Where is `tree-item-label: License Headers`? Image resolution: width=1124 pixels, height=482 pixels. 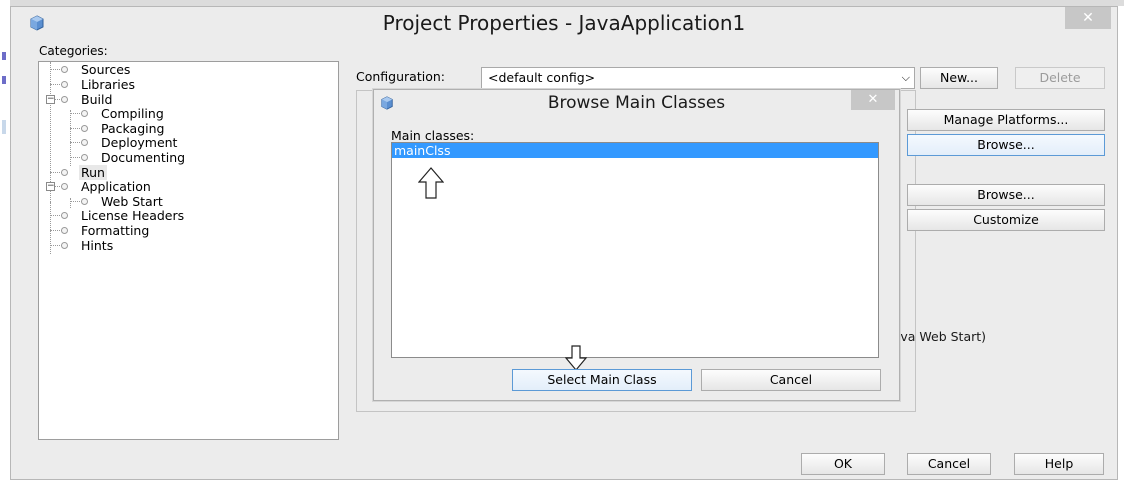 tree-item-label: License Headers is located at coordinates (133, 215).